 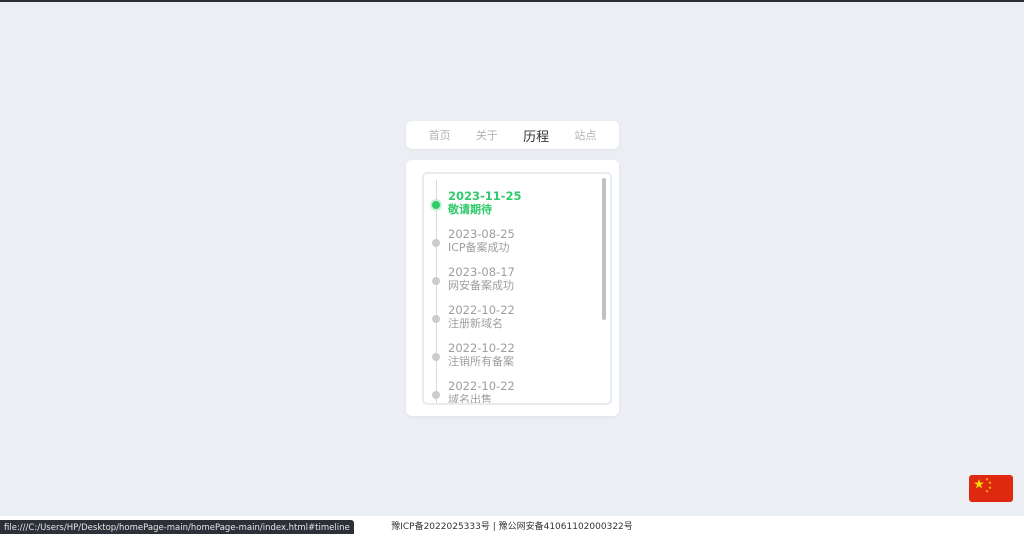 I want to click on timeline-item: 2022-10-22 注销所有备案, so click(x=509, y=355).